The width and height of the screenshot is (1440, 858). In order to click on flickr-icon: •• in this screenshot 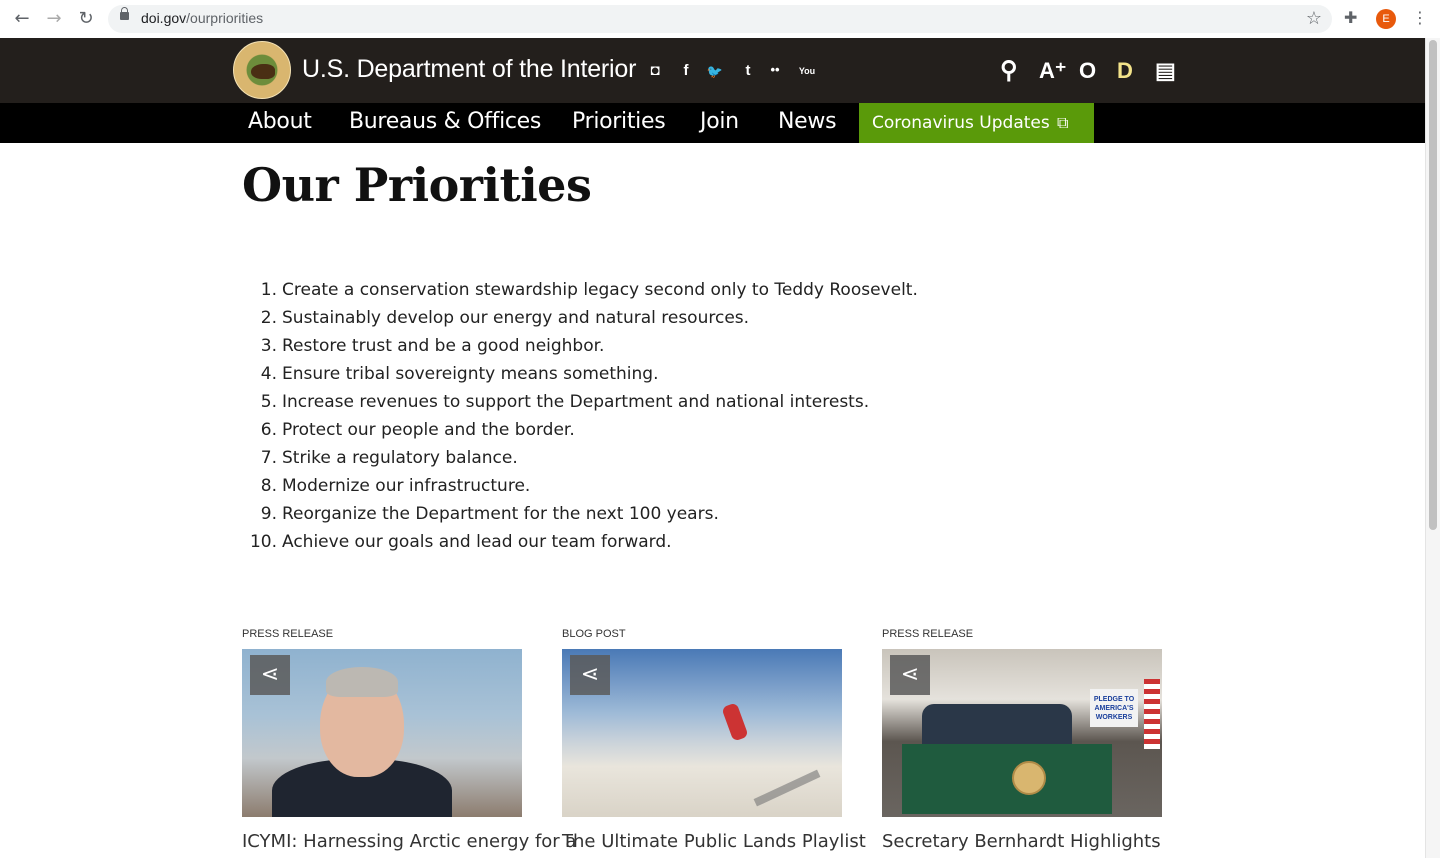, I will do `click(775, 69)`.